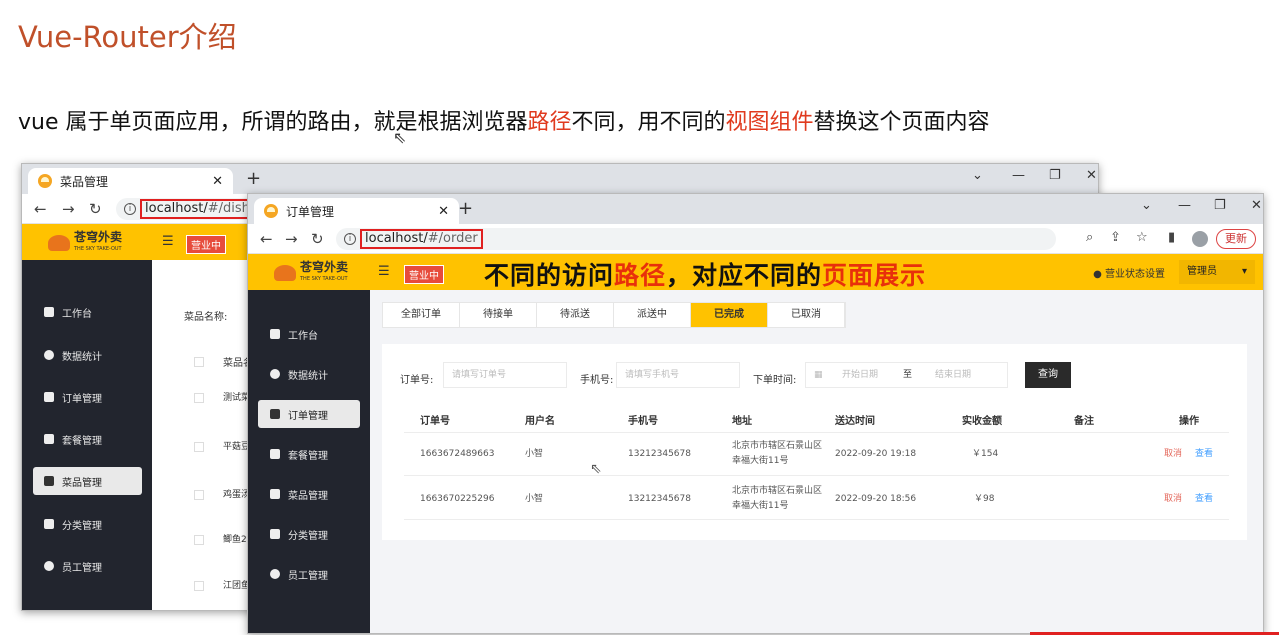 This screenshot has height=635, width=1279. Describe the element at coordinates (1115, 237) in the screenshot. I see `share-icon: ⇪` at that location.